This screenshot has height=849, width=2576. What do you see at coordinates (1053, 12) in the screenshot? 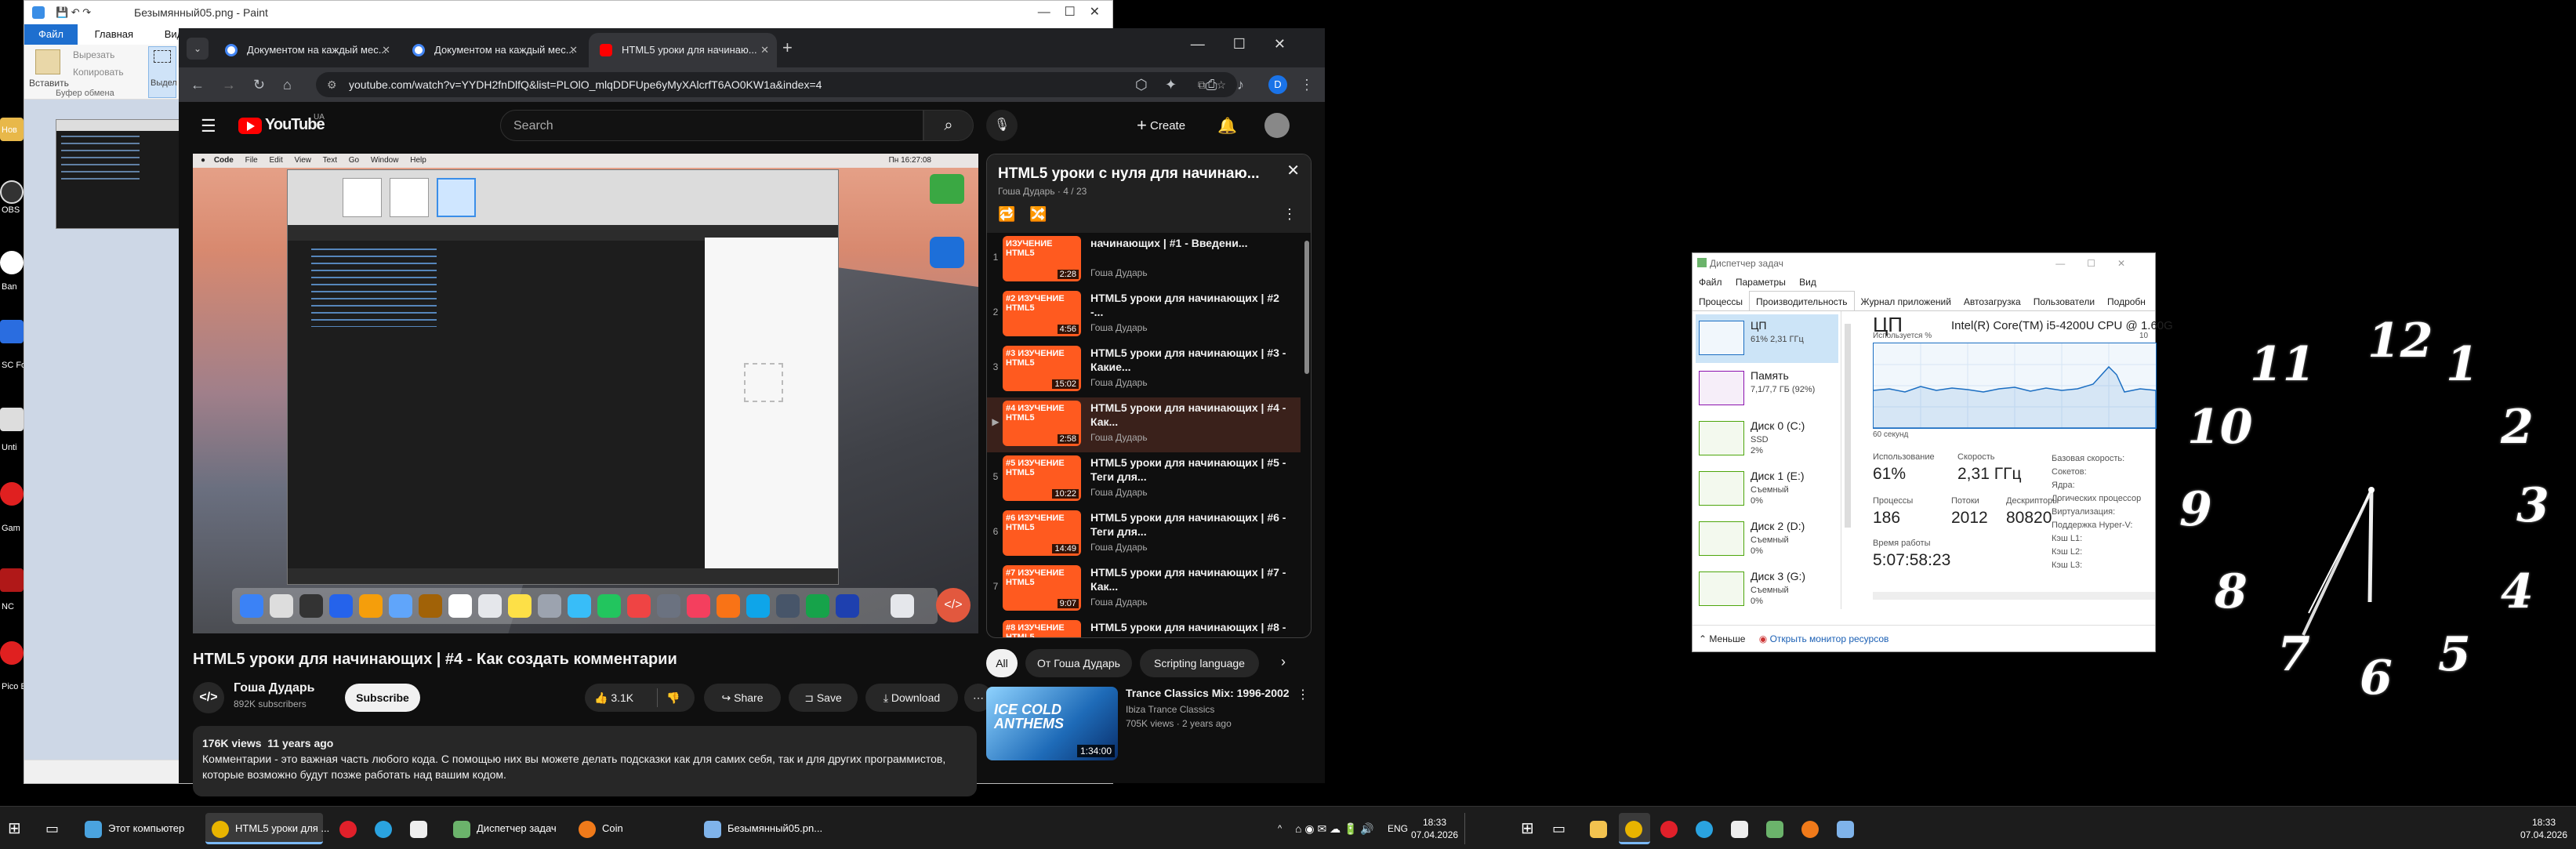
I see `window-controls: — ☐ ✕` at bounding box center [1053, 12].